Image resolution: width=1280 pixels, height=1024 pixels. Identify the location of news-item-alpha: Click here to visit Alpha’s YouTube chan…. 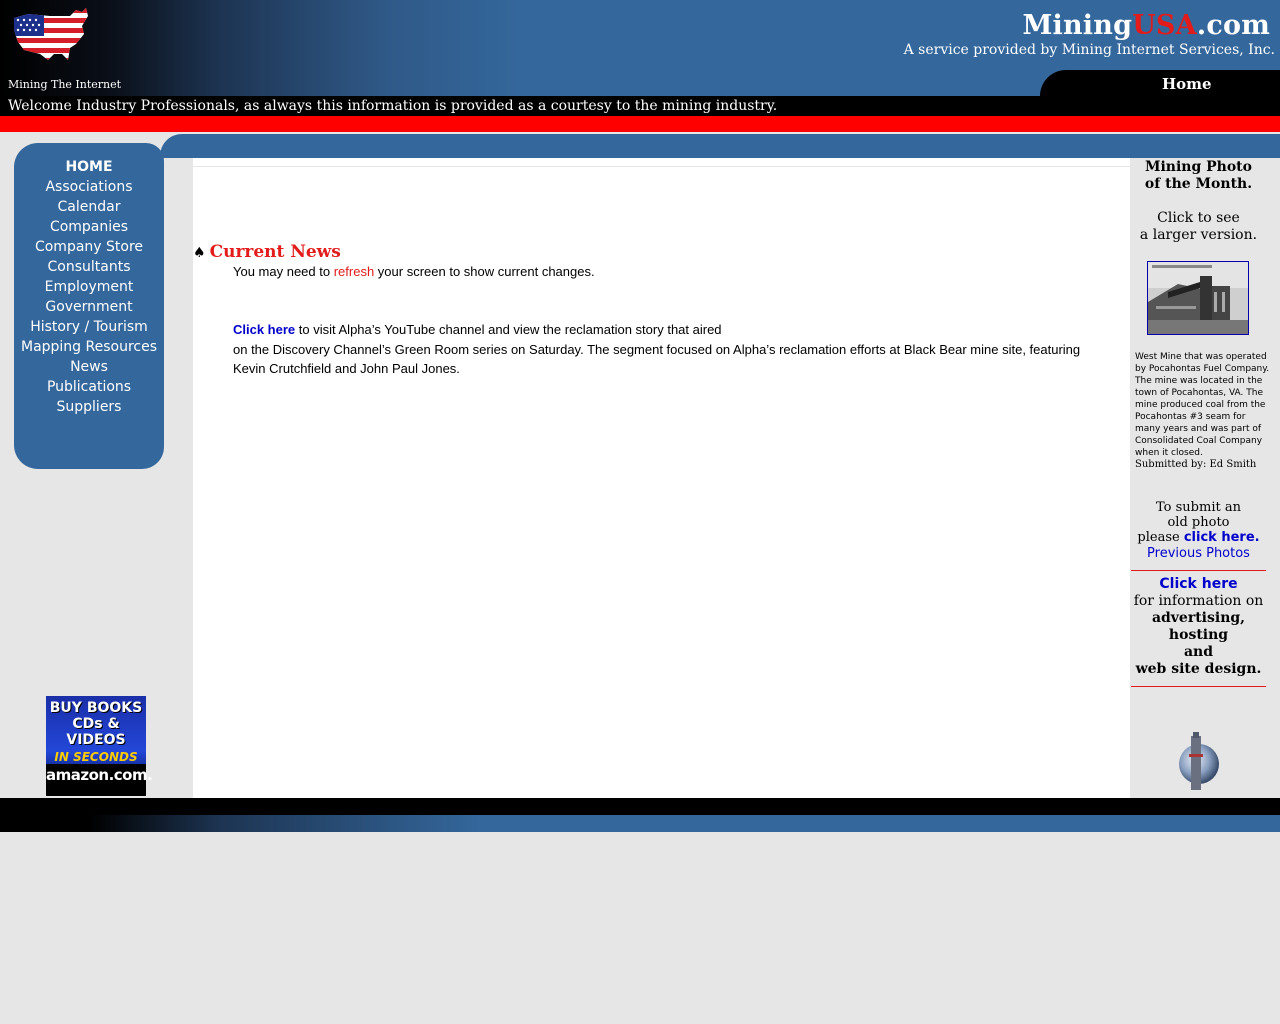
(673, 349).